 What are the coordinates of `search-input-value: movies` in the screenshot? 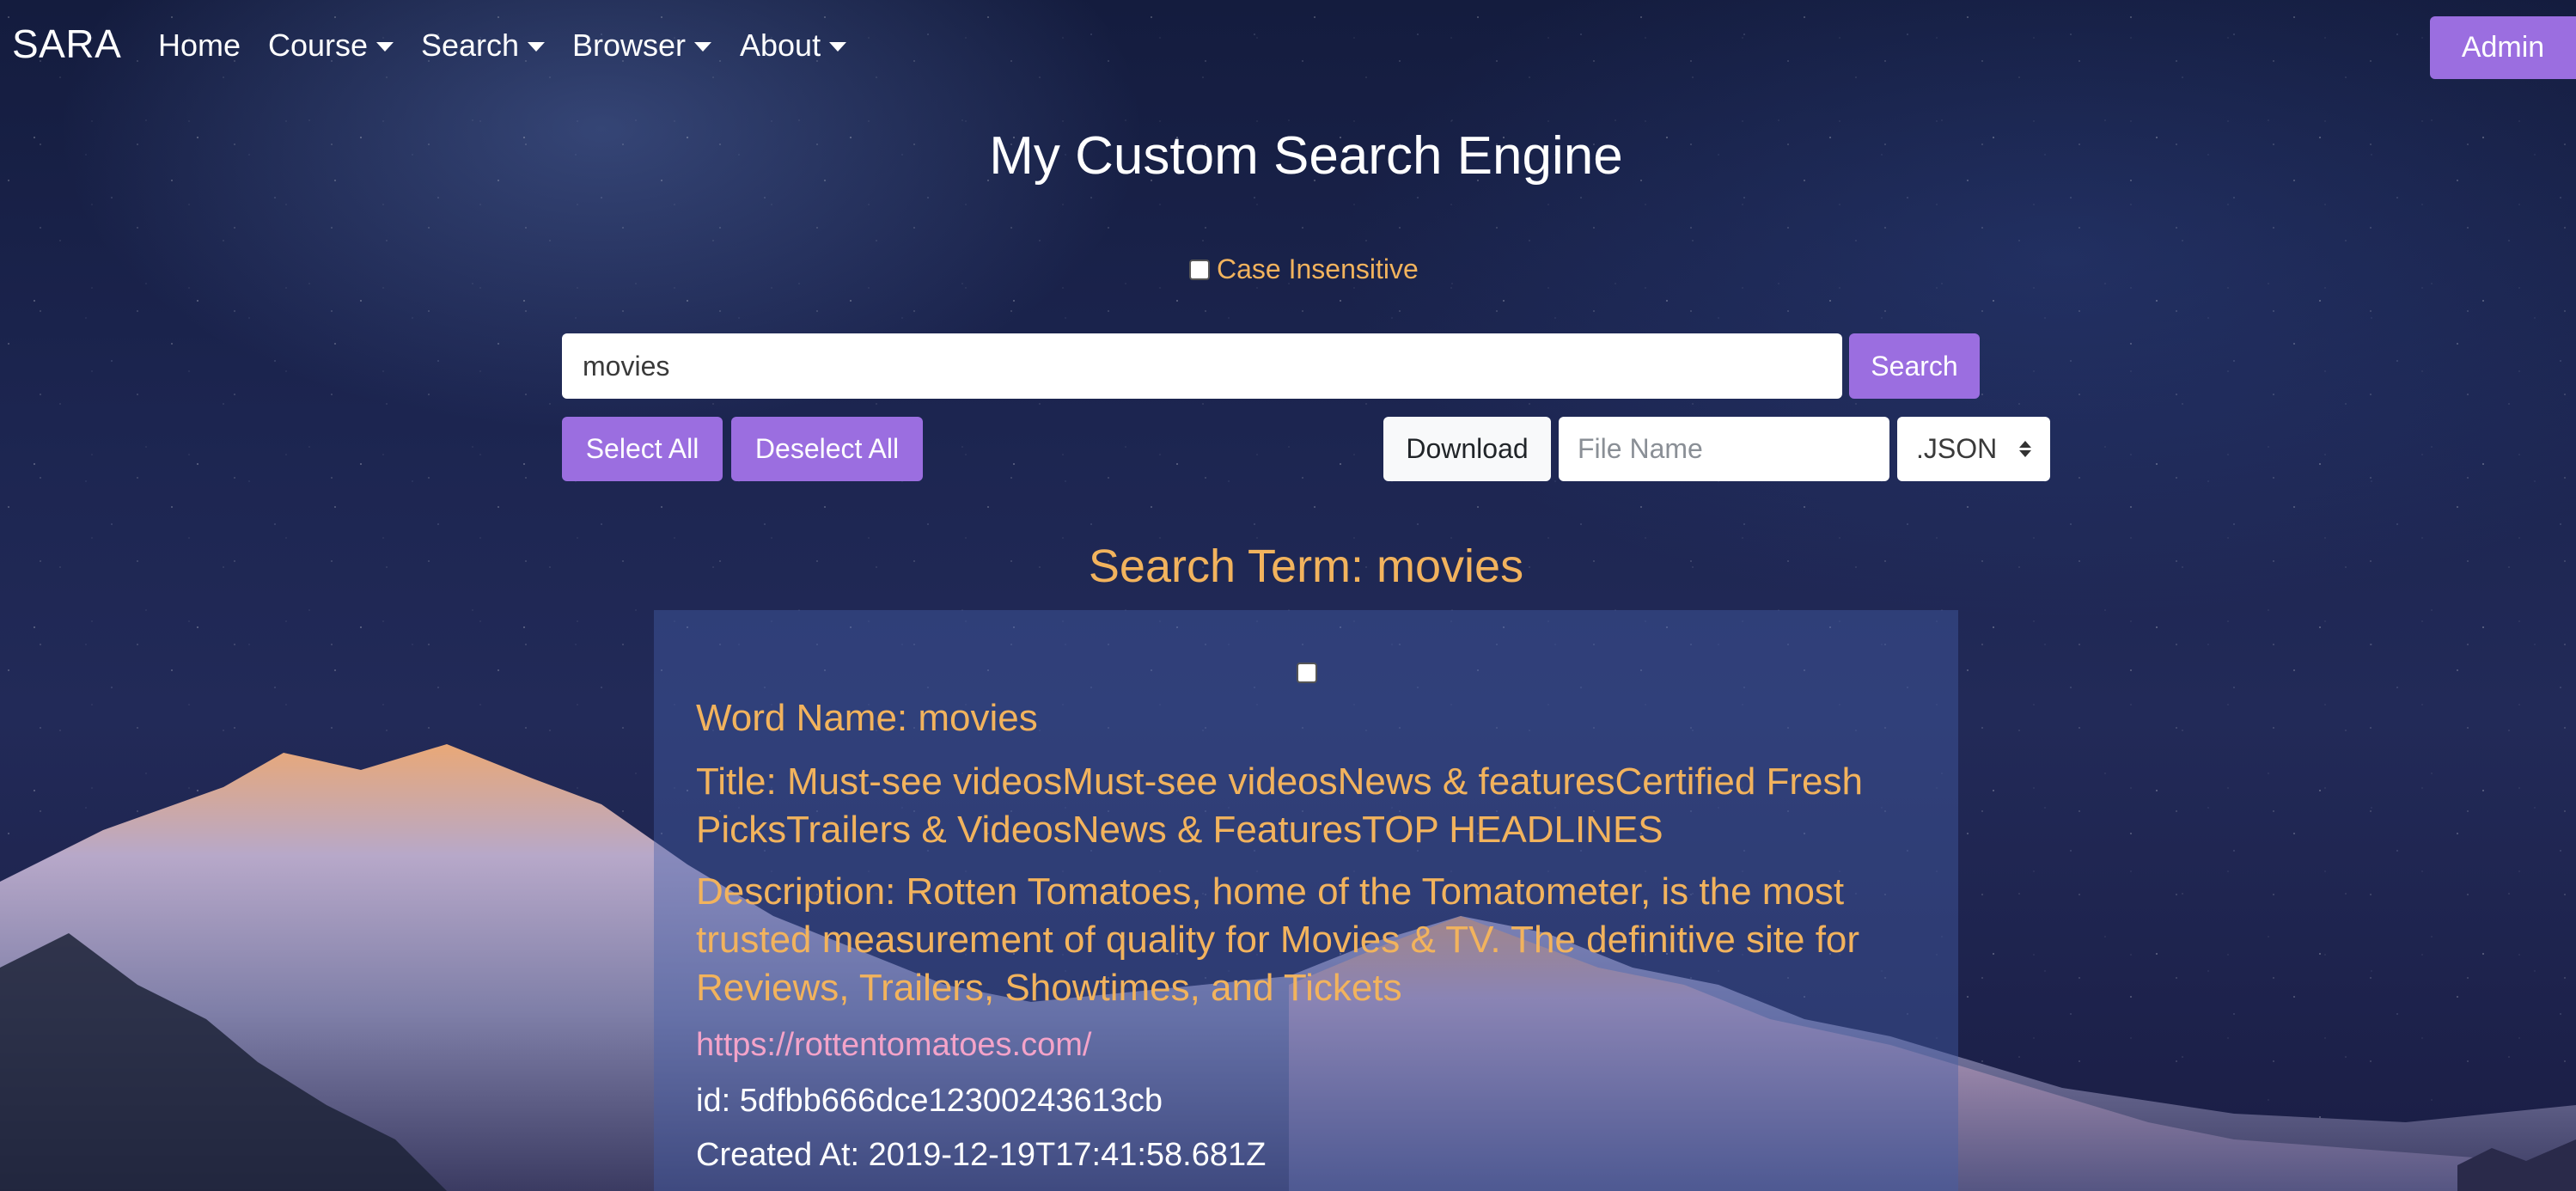 It's located at (626, 366).